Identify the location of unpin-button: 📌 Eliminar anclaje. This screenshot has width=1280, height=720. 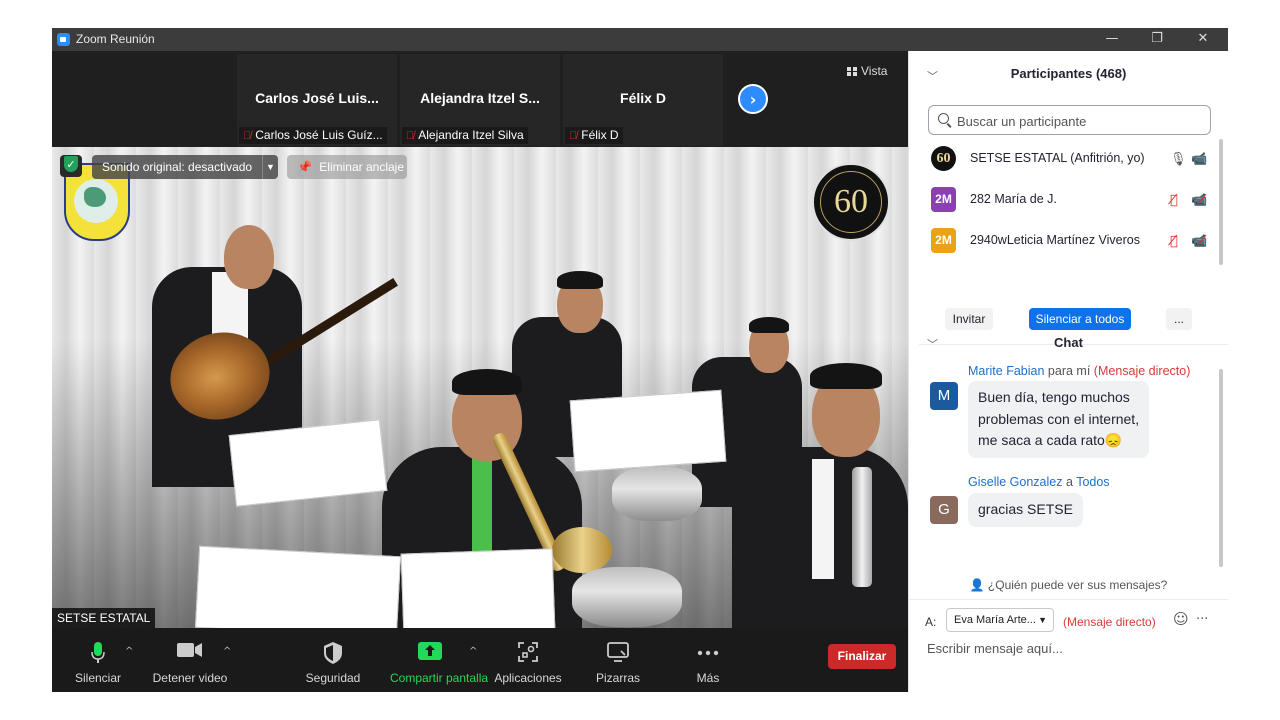
(347, 167).